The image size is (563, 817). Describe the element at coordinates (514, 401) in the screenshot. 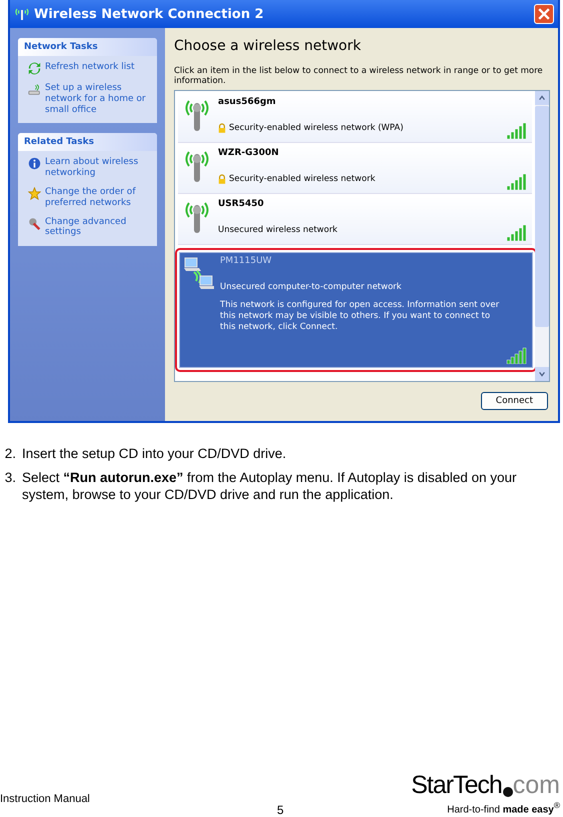

I see `connect-button: Connect` at that location.